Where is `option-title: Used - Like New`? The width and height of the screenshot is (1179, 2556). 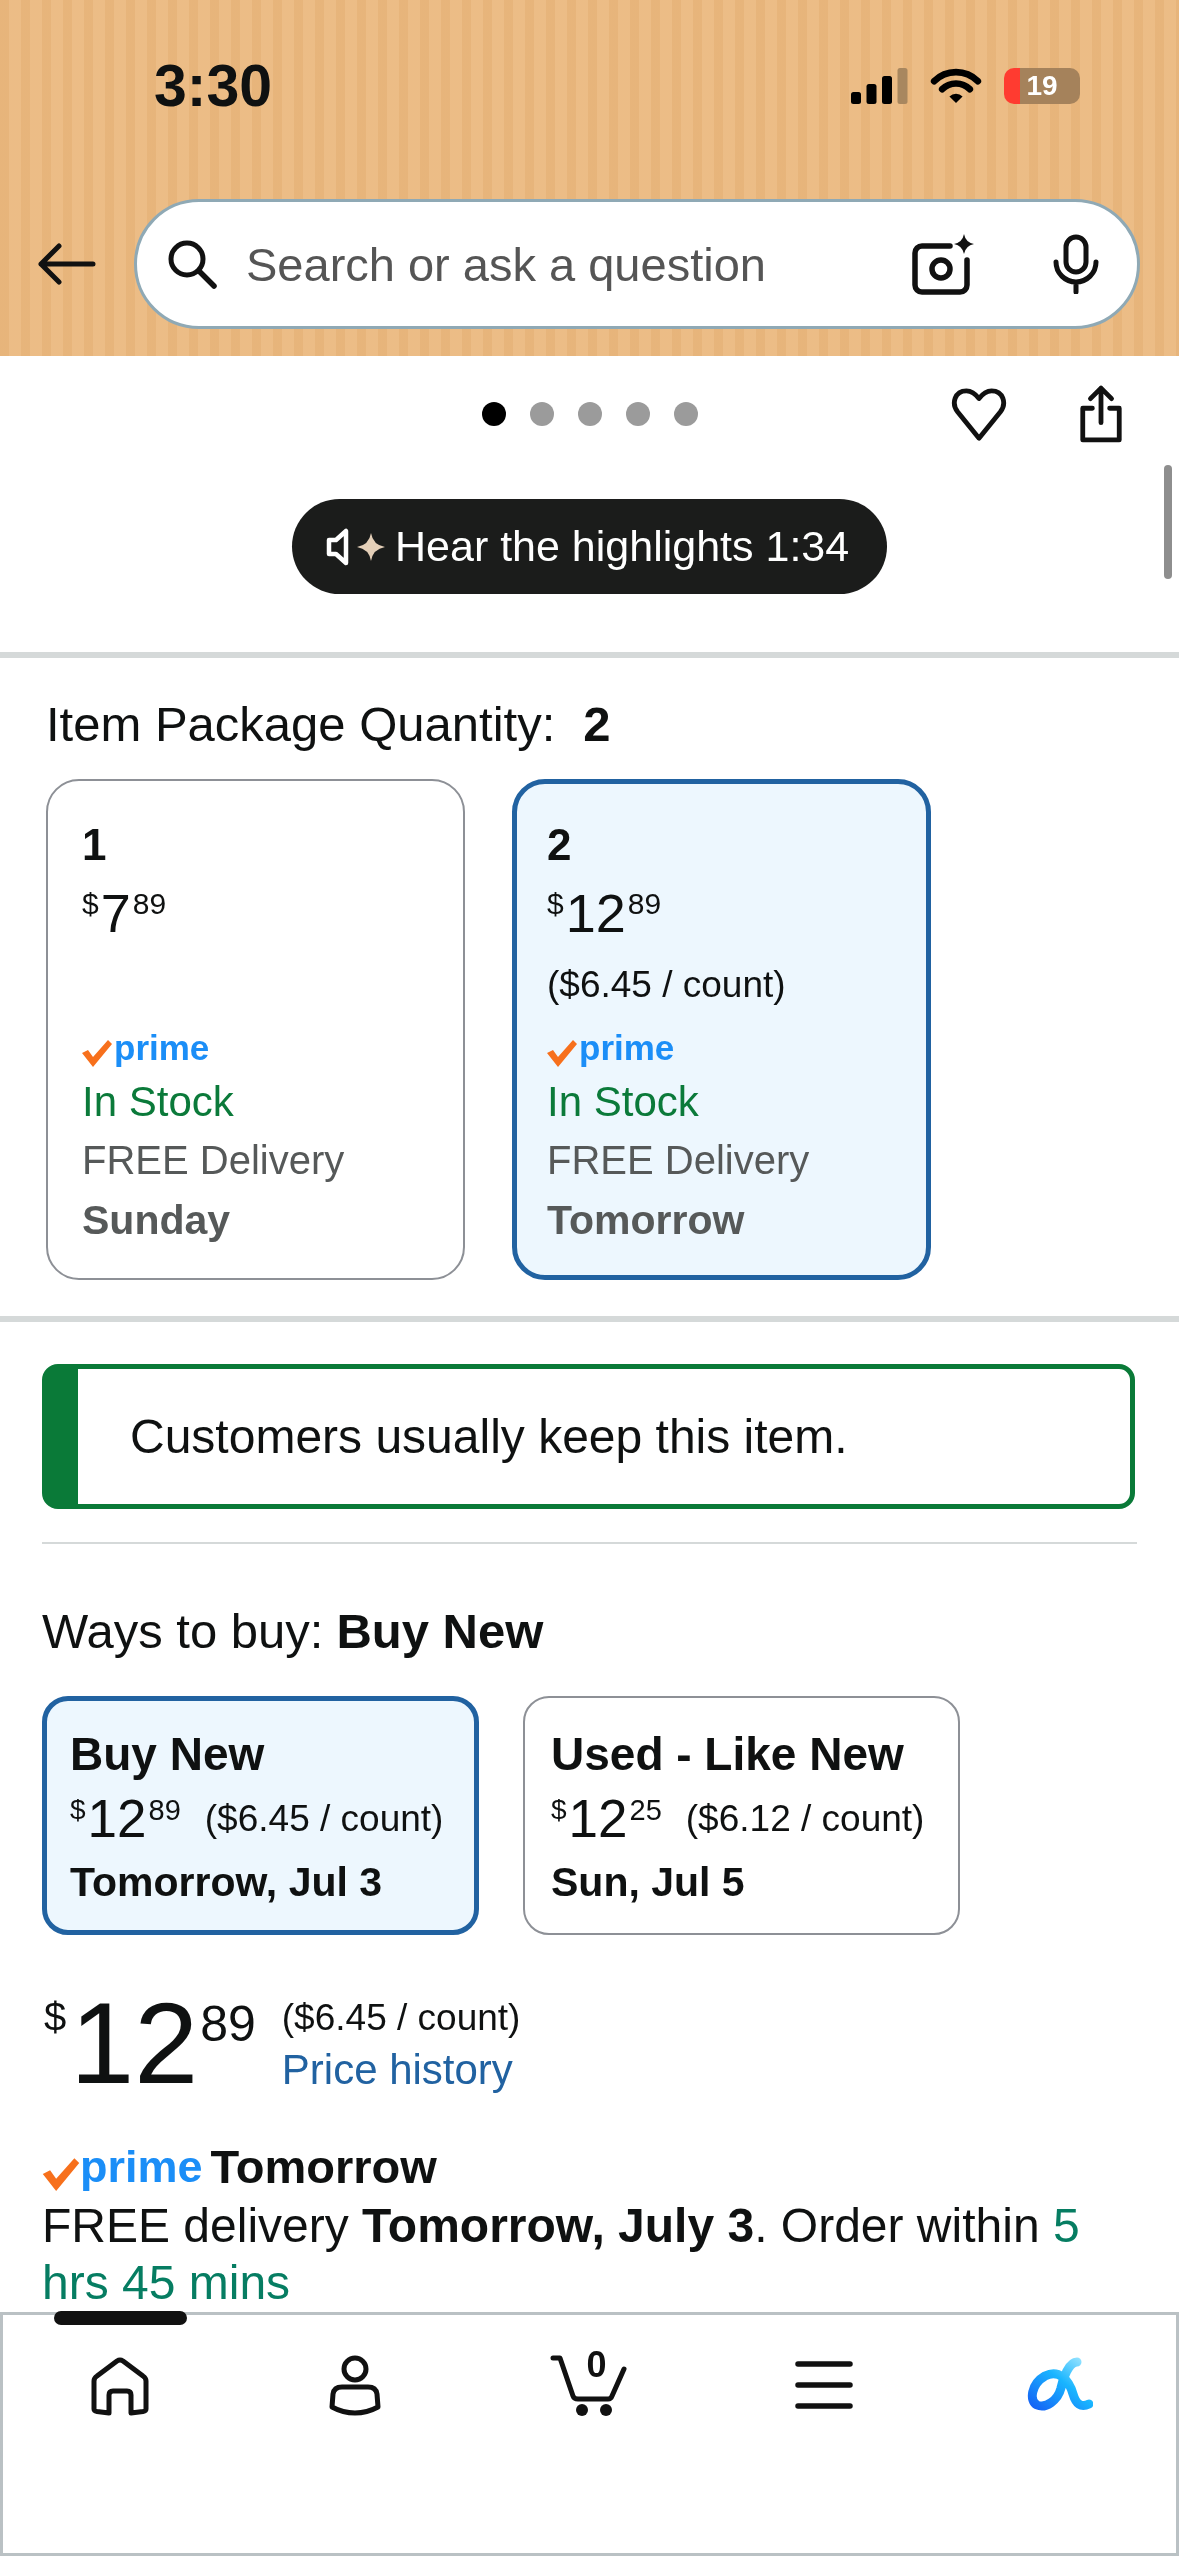 option-title: Used - Like New is located at coordinates (727, 1754).